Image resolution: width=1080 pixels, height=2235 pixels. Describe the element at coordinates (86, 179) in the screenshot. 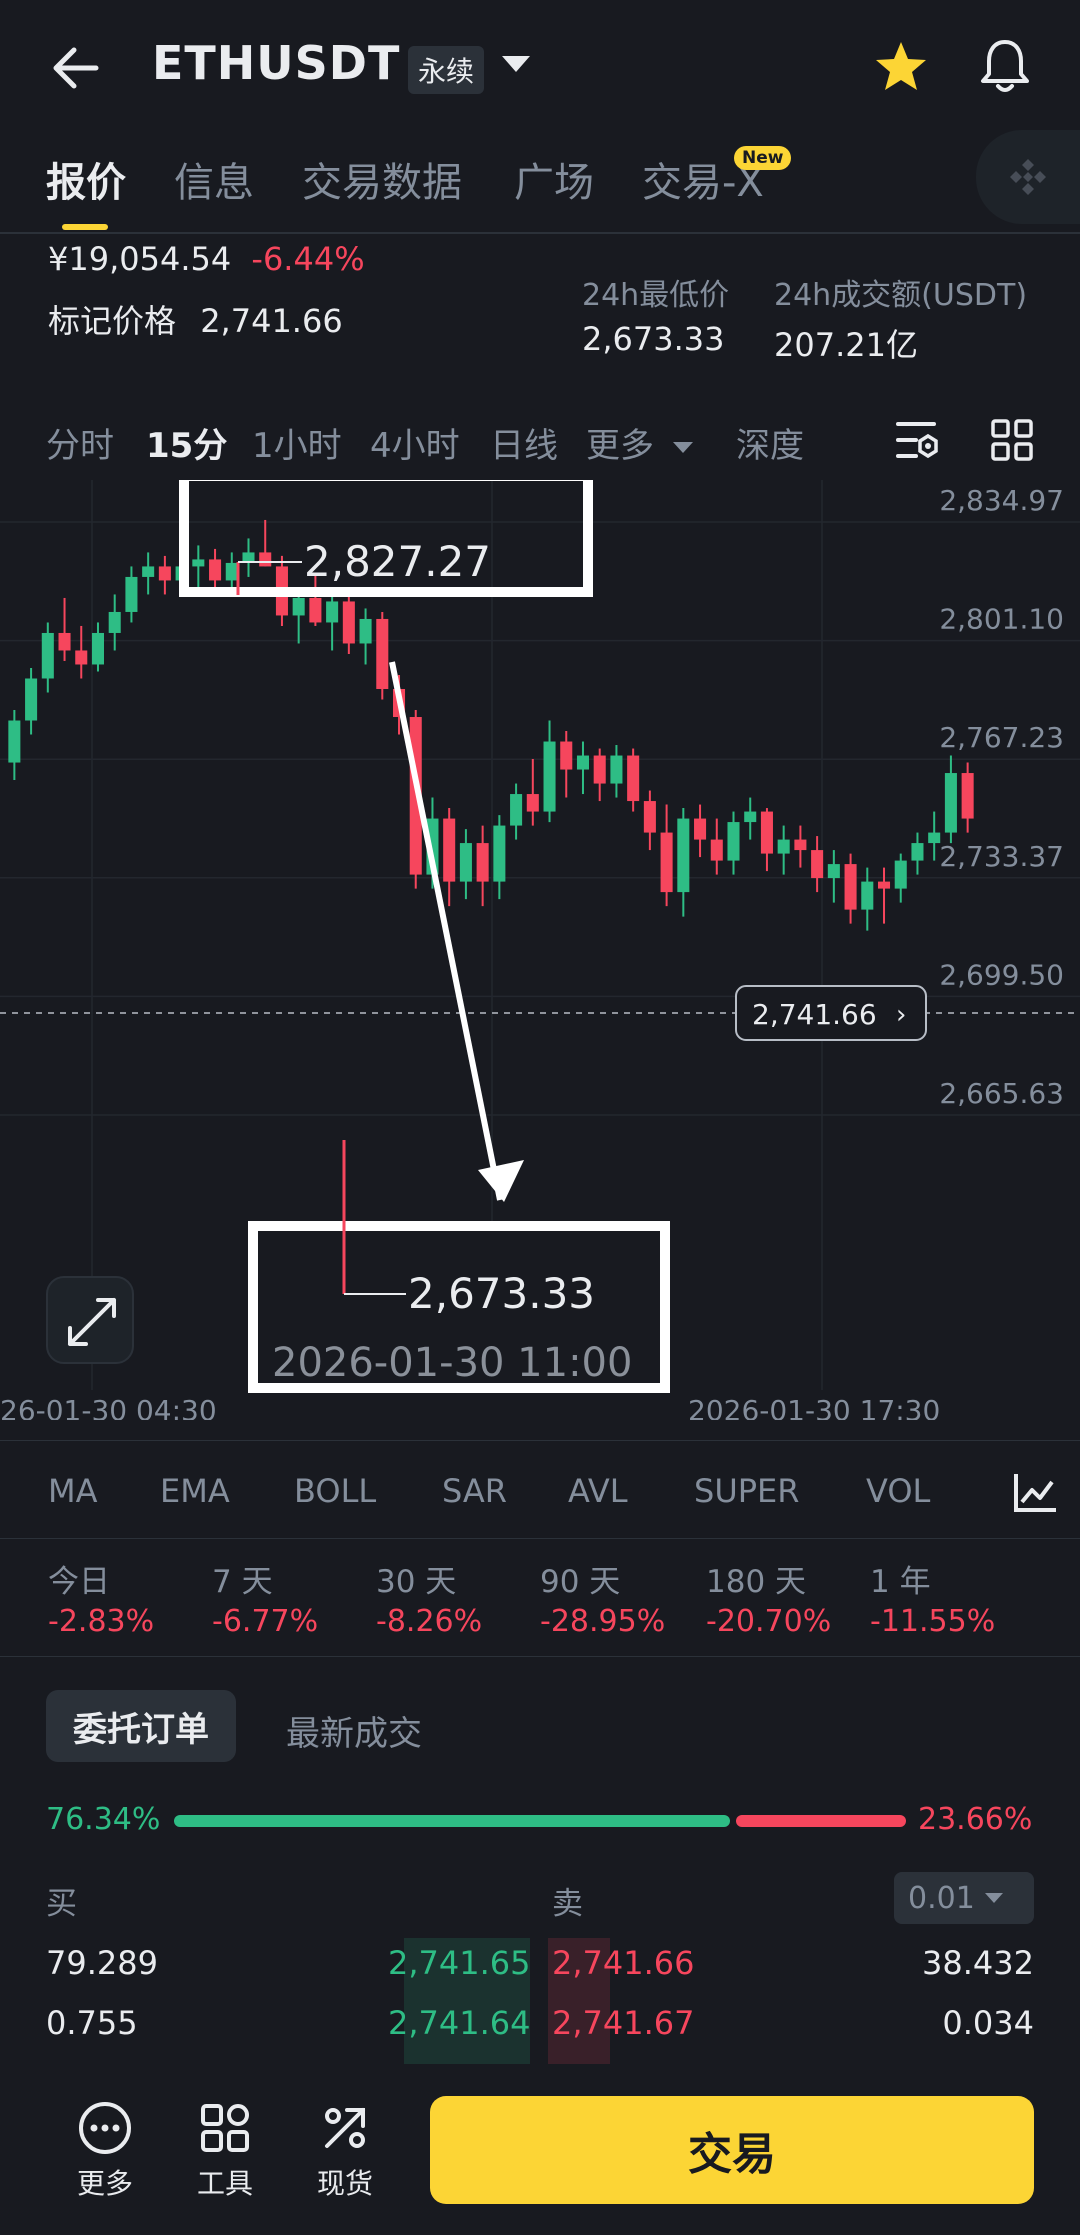

I see `tab-quote: 报价` at that location.